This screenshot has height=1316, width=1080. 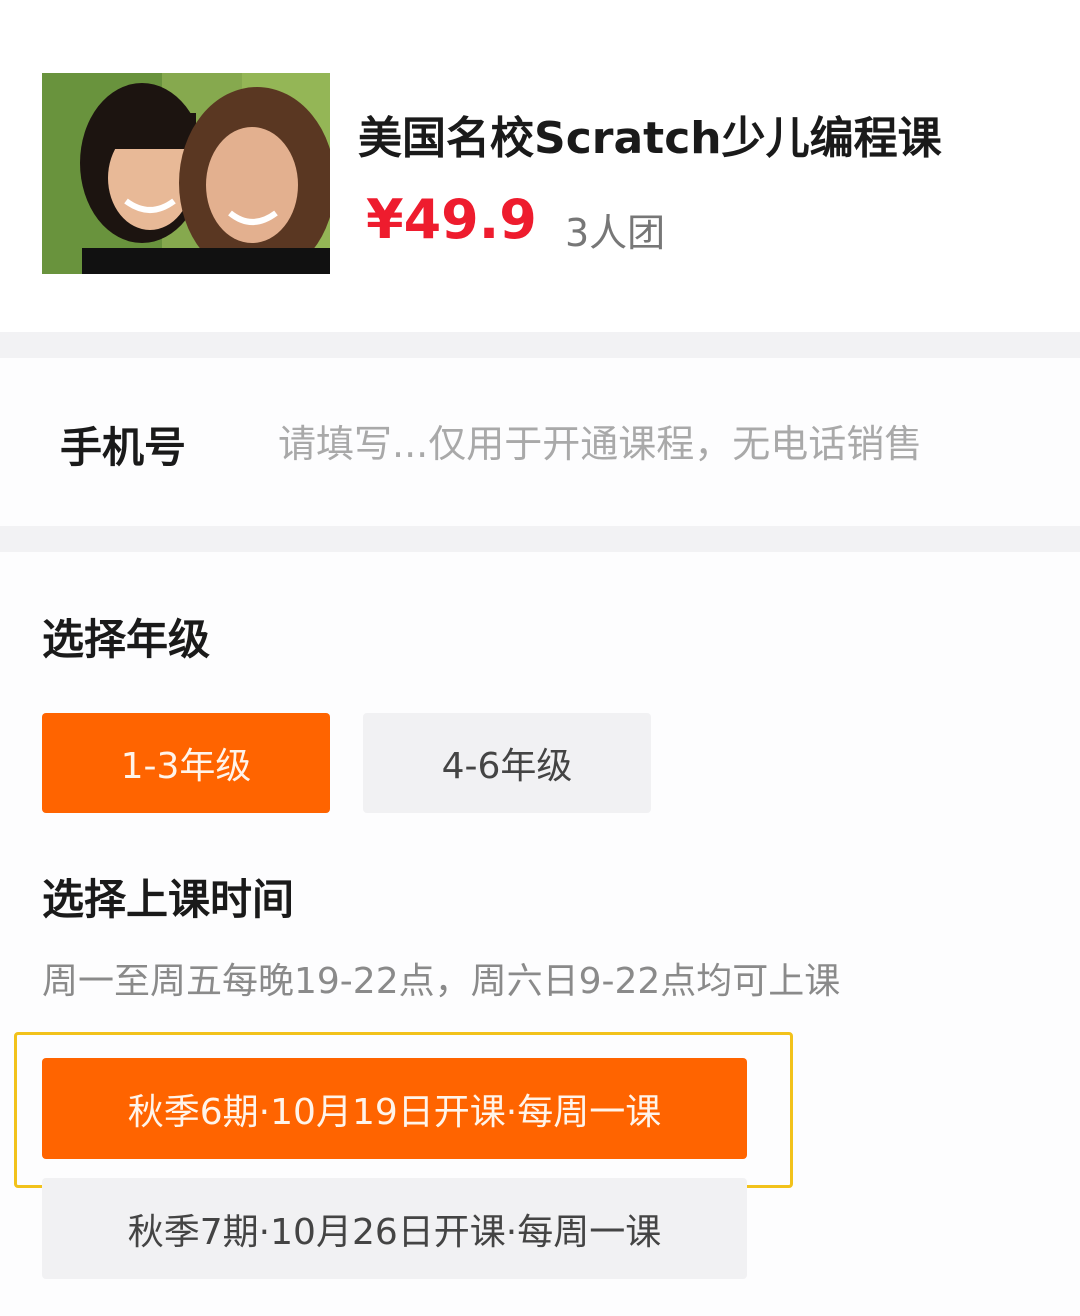 What do you see at coordinates (186, 763) in the screenshot?
I see `grade-option-1-3: 1-3年级` at bounding box center [186, 763].